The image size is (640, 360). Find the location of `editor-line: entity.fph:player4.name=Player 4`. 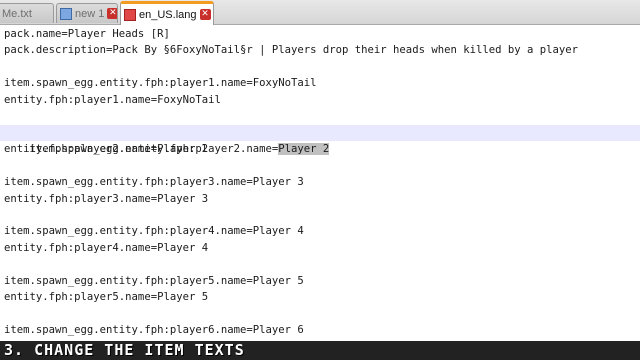

editor-line: entity.fph:player4.name=Player 4 is located at coordinates (320, 248).